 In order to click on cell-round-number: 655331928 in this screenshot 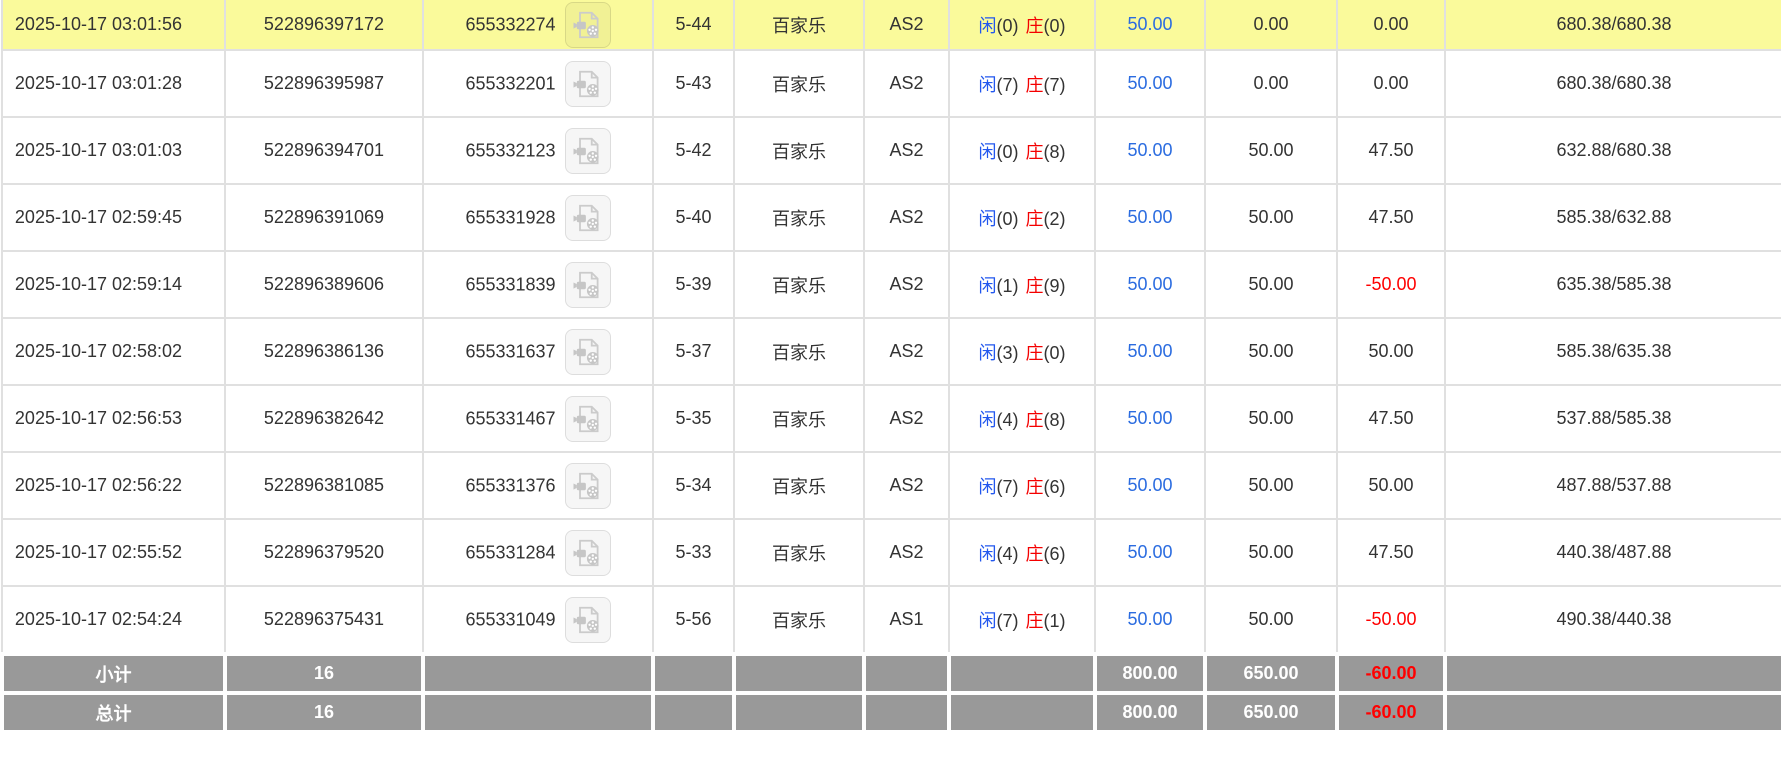, I will do `click(538, 217)`.